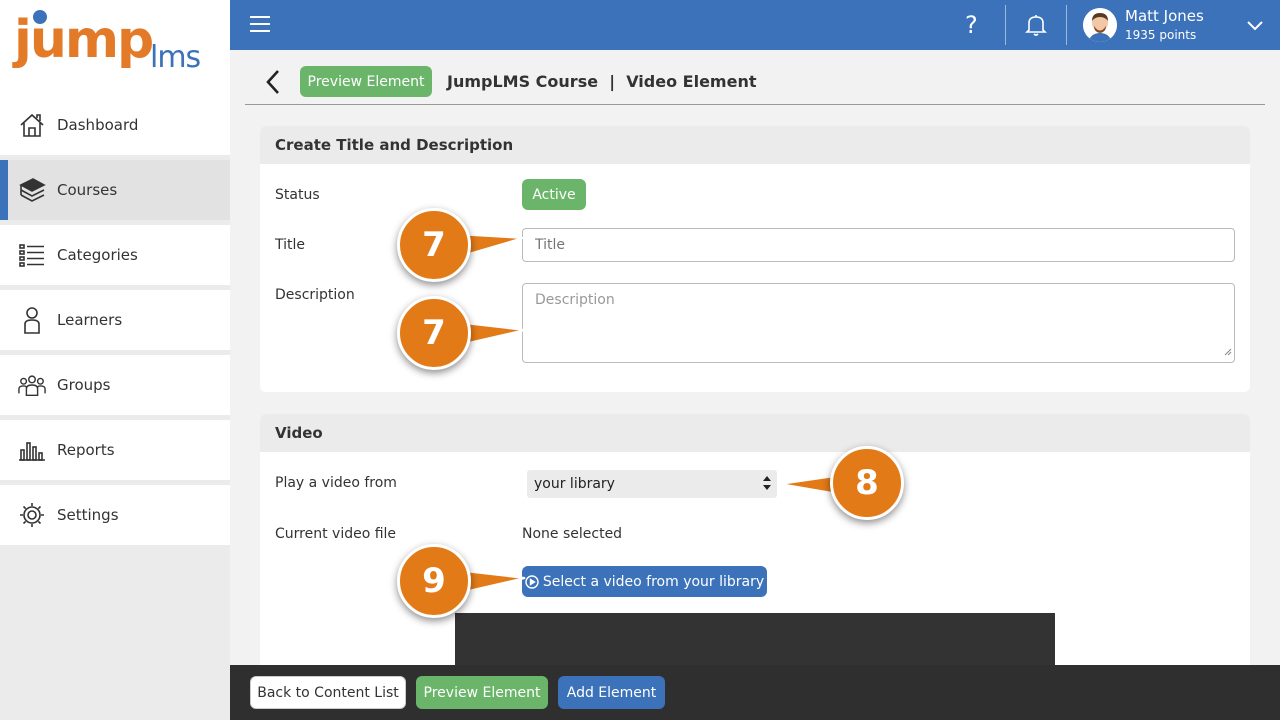 The width and height of the screenshot is (1280, 720). What do you see at coordinates (1228, 352) in the screenshot?
I see `resize-handle-icon` at bounding box center [1228, 352].